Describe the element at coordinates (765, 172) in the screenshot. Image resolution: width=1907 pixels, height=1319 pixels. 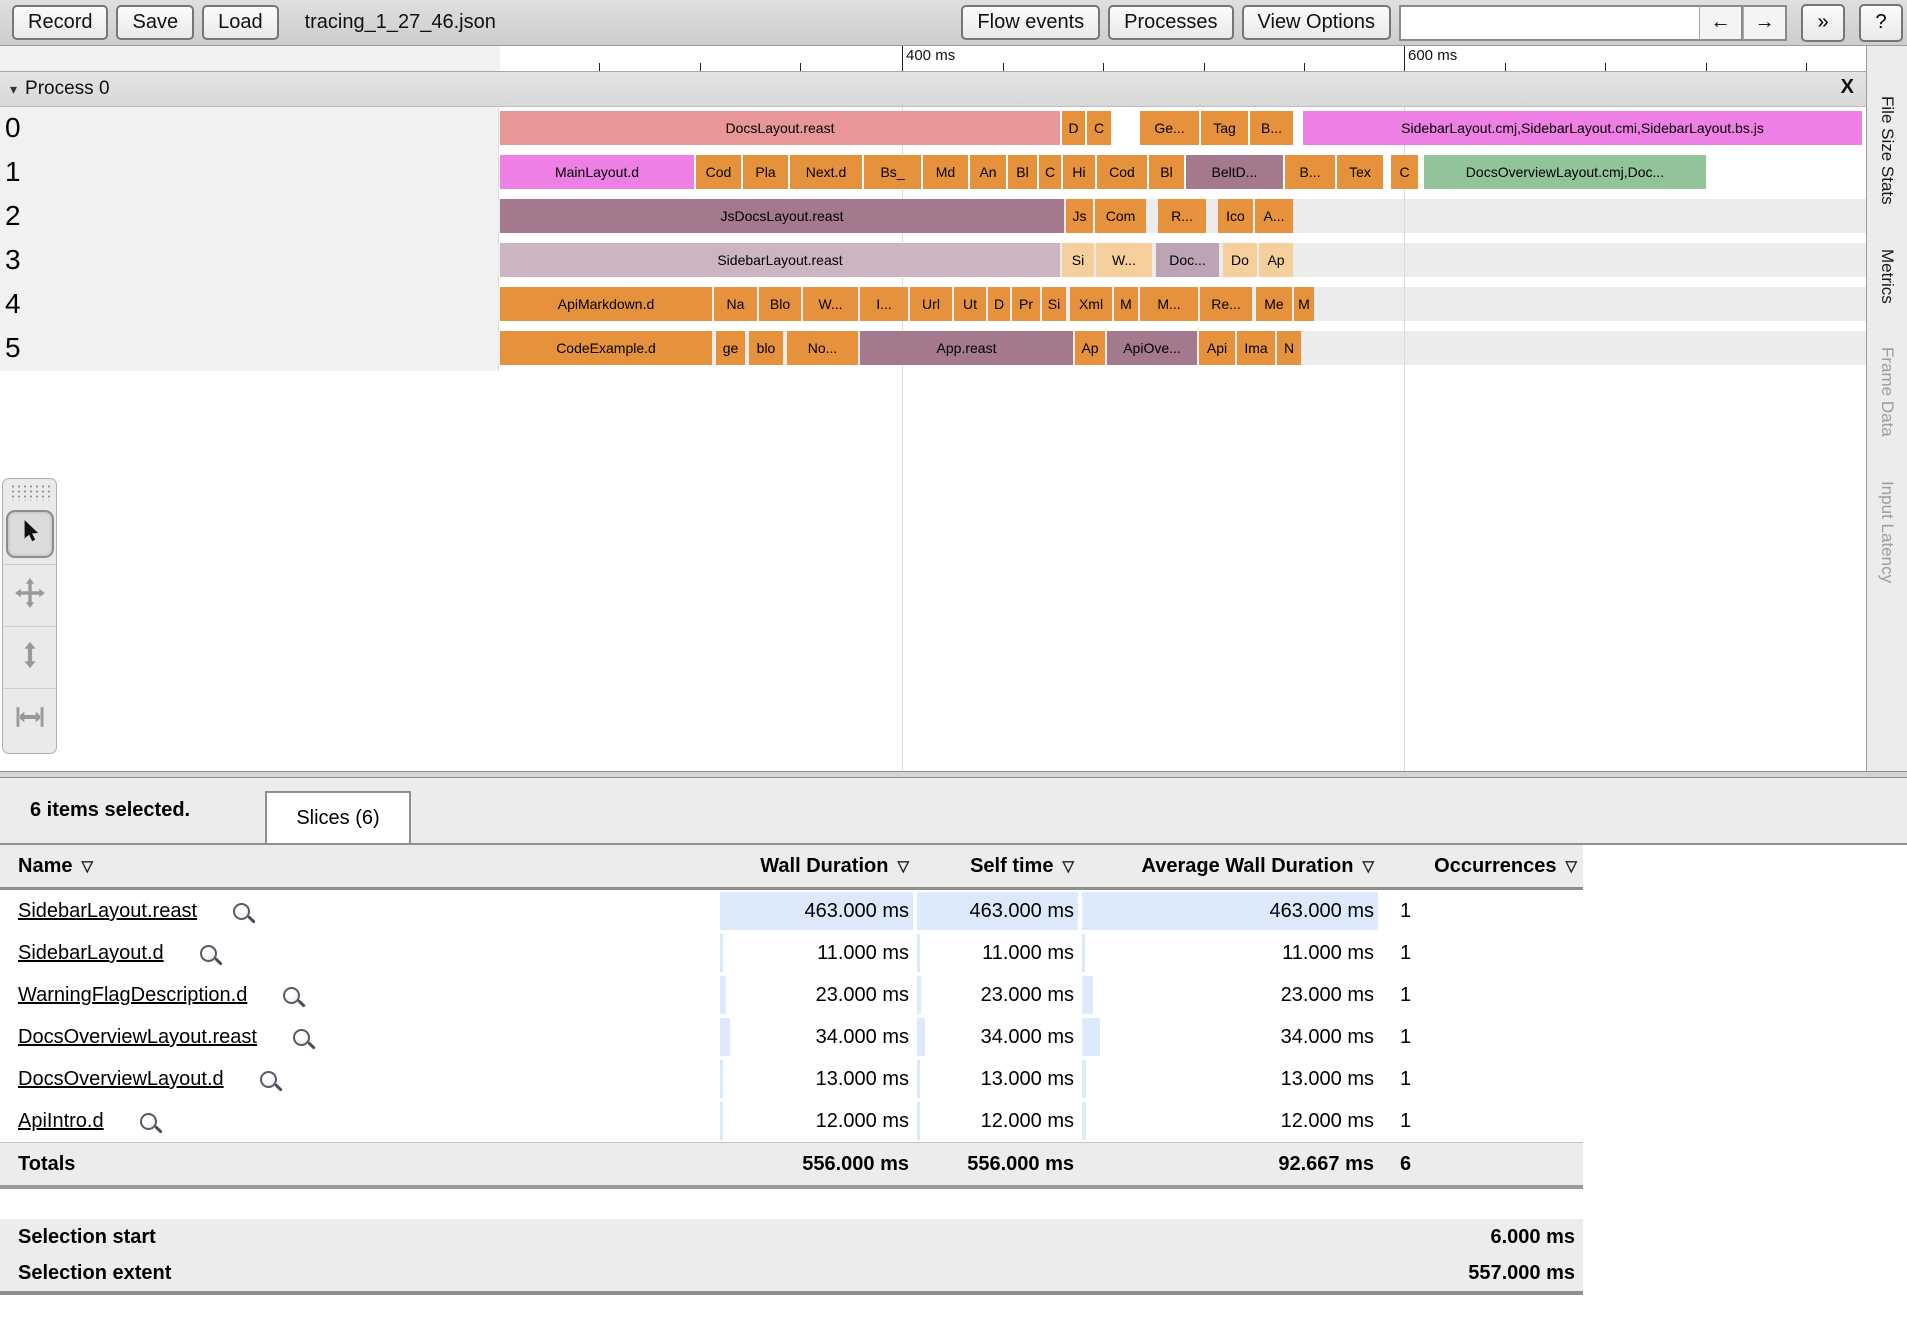
I see `trace-slice: Pla` at that location.